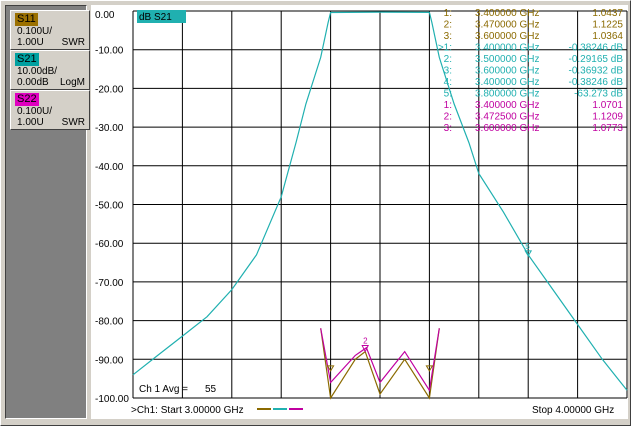  Describe the element at coordinates (607, 13) in the screenshot. I see `readout-value: 1.0437` at that location.